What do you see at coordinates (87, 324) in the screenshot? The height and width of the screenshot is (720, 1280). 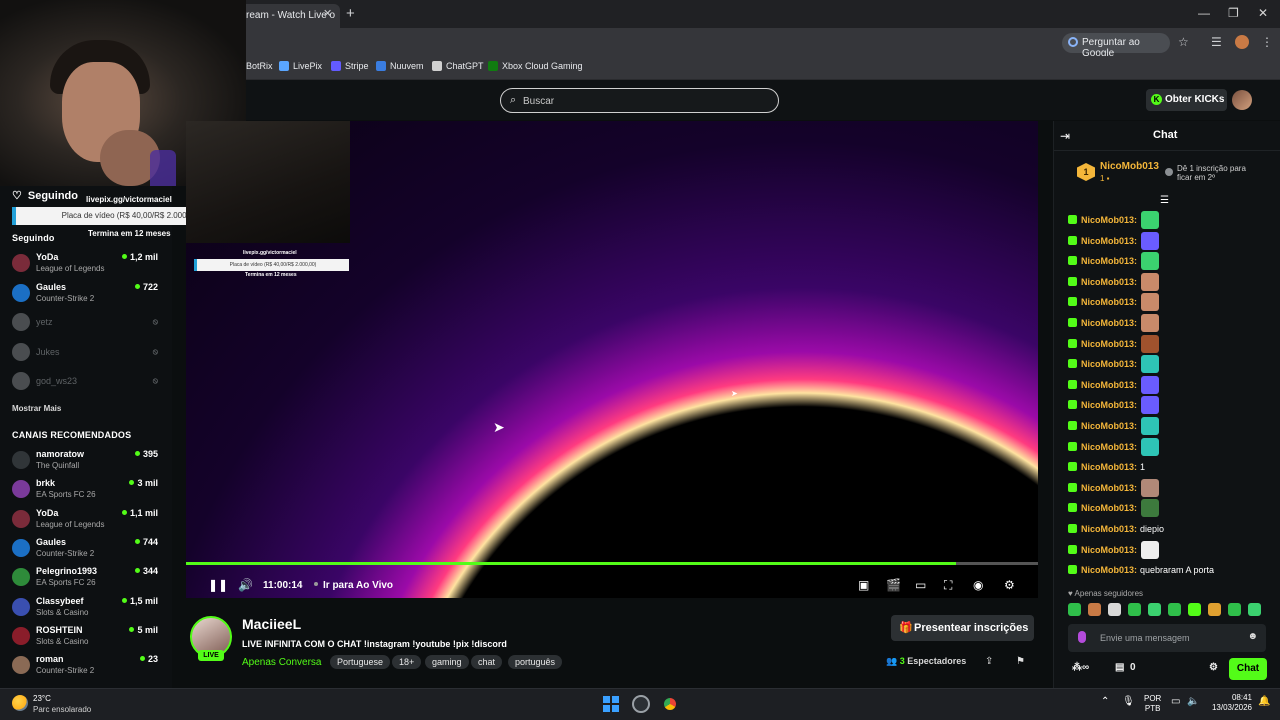 I see `sidebar-channel-item: yetz ⦸` at bounding box center [87, 324].